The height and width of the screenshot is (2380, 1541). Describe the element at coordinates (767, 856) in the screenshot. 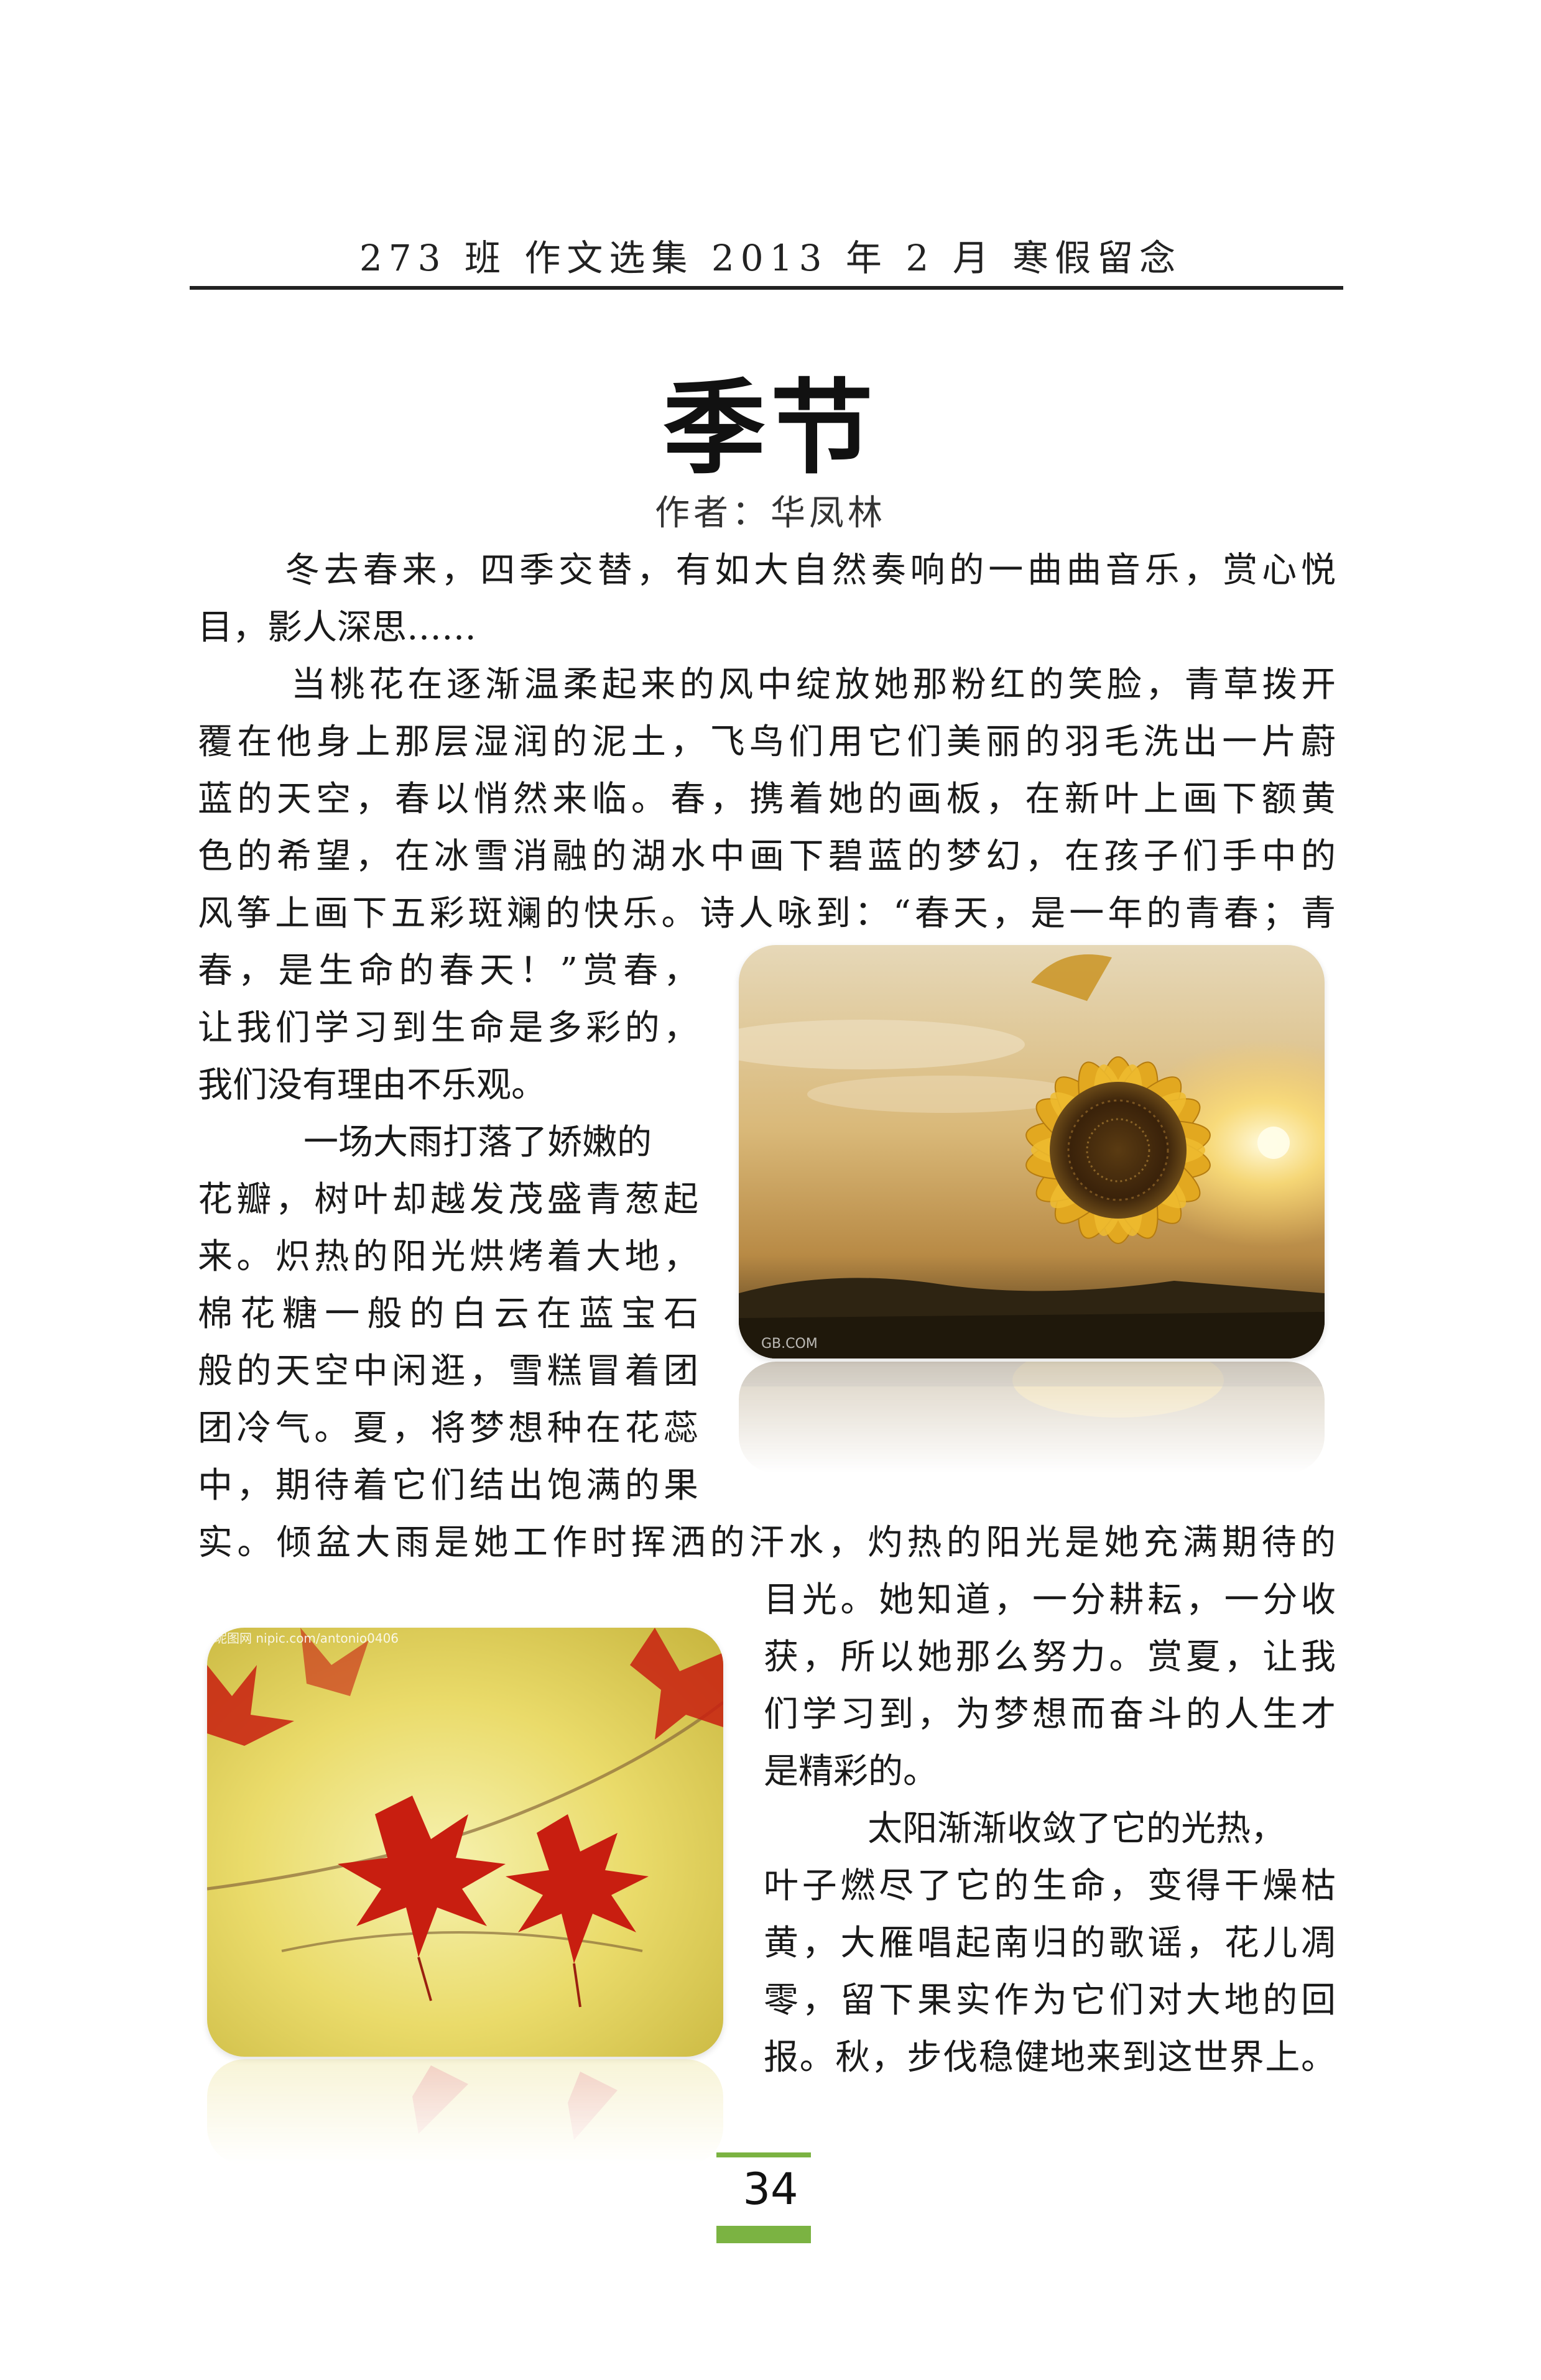

I see `paragraph-line: 色的希望，在冰雪消融的湖水中画下碧蓝的梦幻，在孩子们手中的` at that location.